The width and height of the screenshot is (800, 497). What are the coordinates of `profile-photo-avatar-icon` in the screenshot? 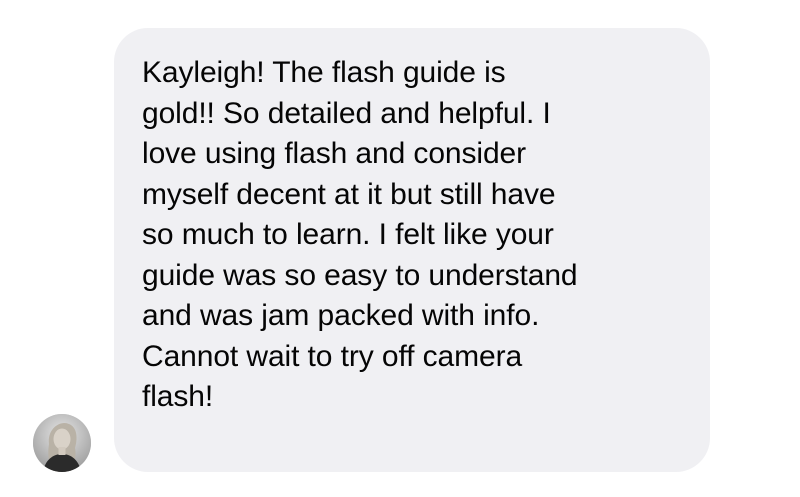 It's located at (62, 443).